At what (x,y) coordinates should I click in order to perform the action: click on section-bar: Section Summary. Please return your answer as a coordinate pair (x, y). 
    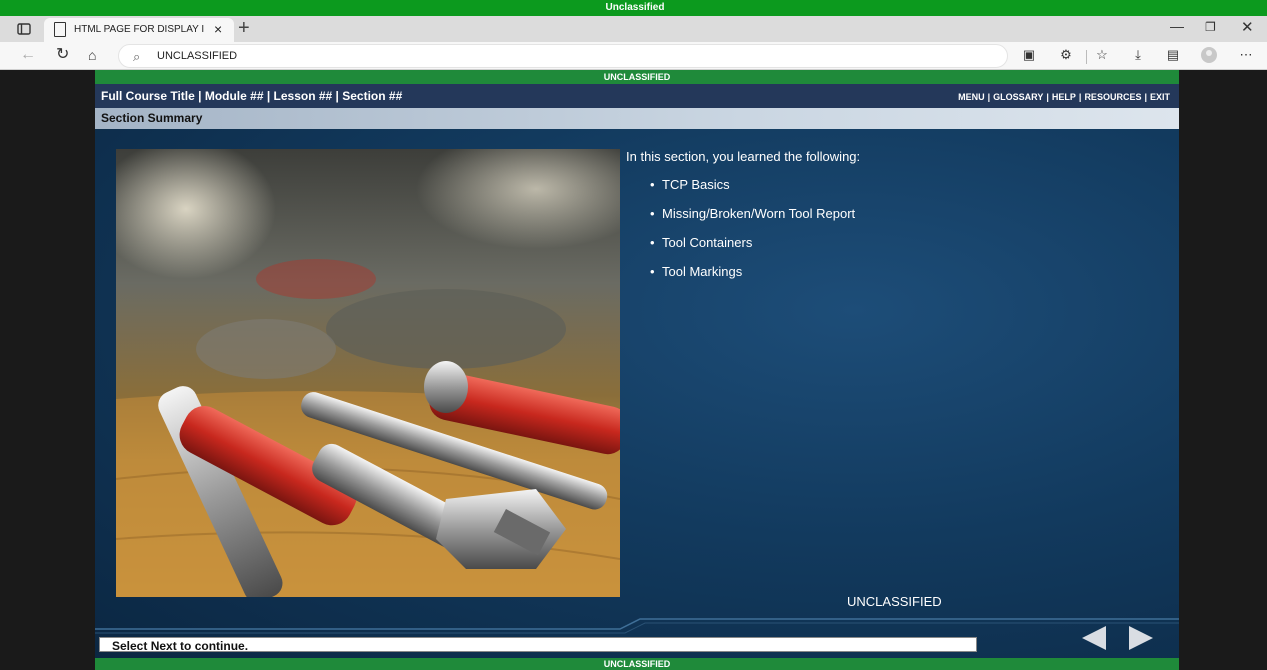
    Looking at the image, I should click on (637, 118).